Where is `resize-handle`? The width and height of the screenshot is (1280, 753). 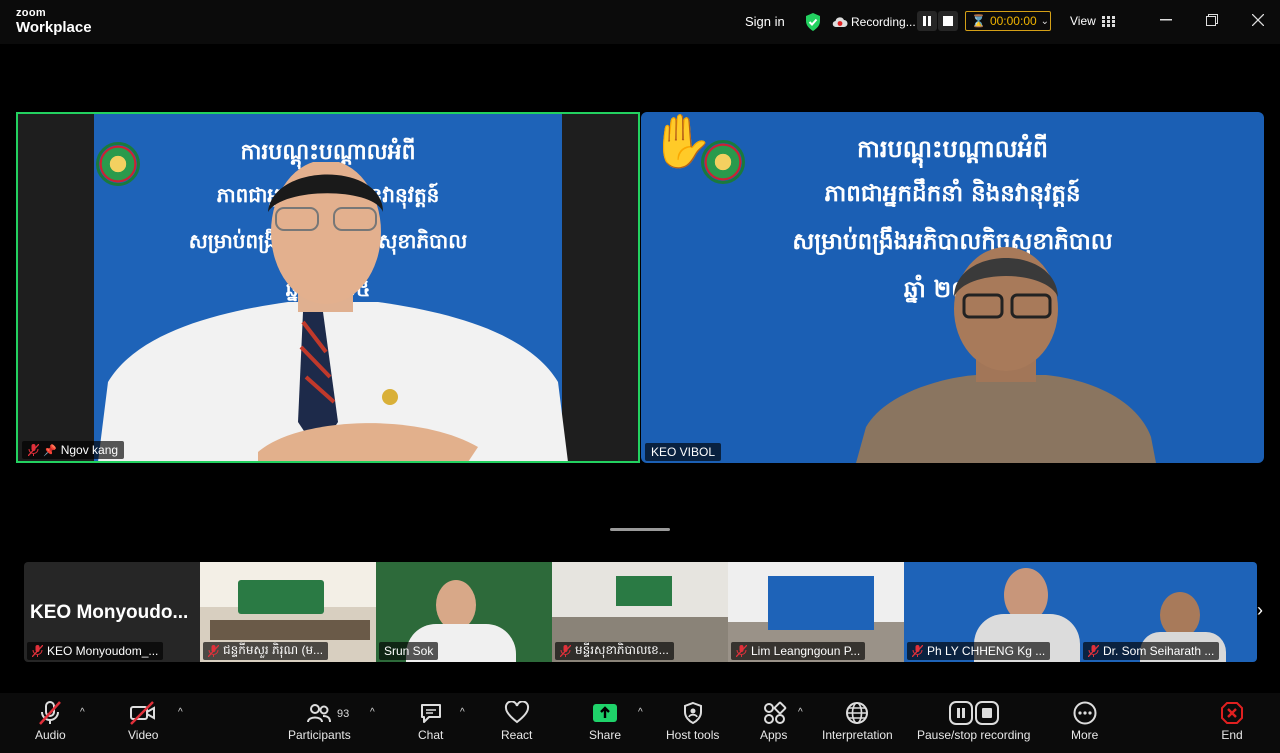 resize-handle is located at coordinates (640, 529).